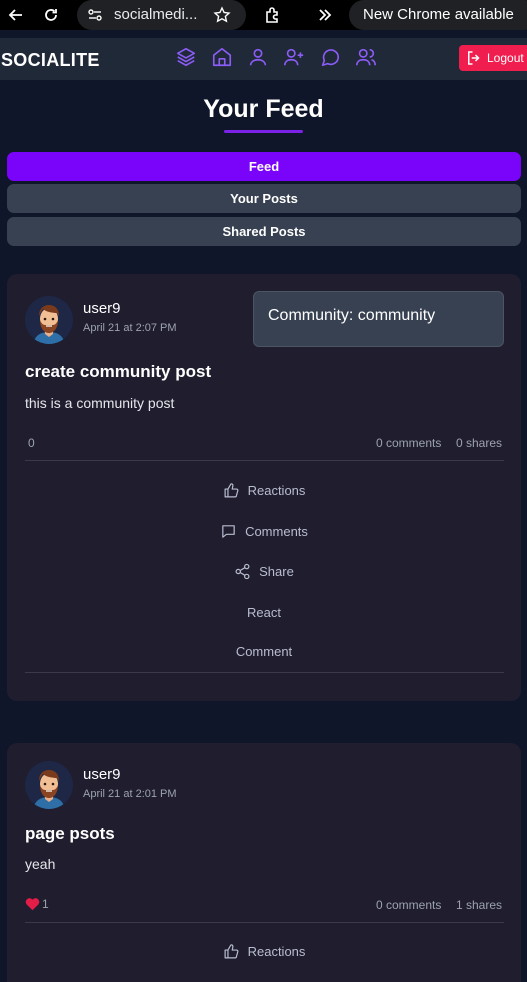 The height and width of the screenshot is (982, 527). What do you see at coordinates (228, 531) in the screenshot?
I see `comment-icon` at bounding box center [228, 531].